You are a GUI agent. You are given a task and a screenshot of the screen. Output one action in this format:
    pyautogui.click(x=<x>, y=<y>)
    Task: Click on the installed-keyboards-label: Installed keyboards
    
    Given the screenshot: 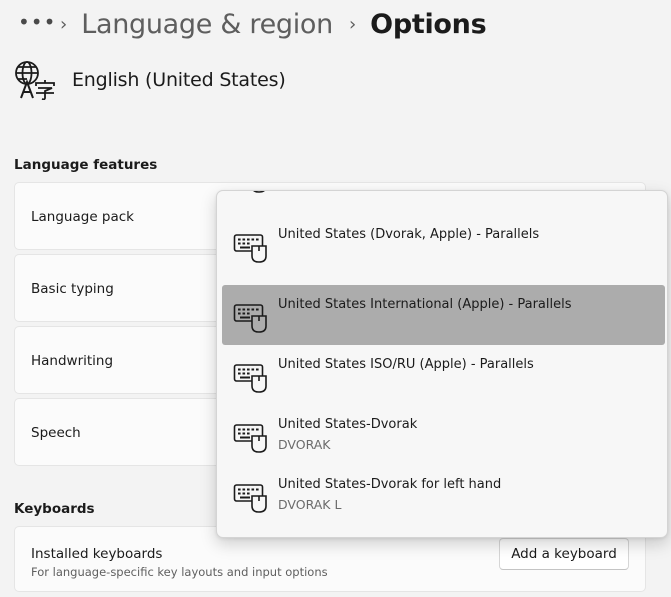 What is the action you would take?
    pyautogui.click(x=97, y=554)
    